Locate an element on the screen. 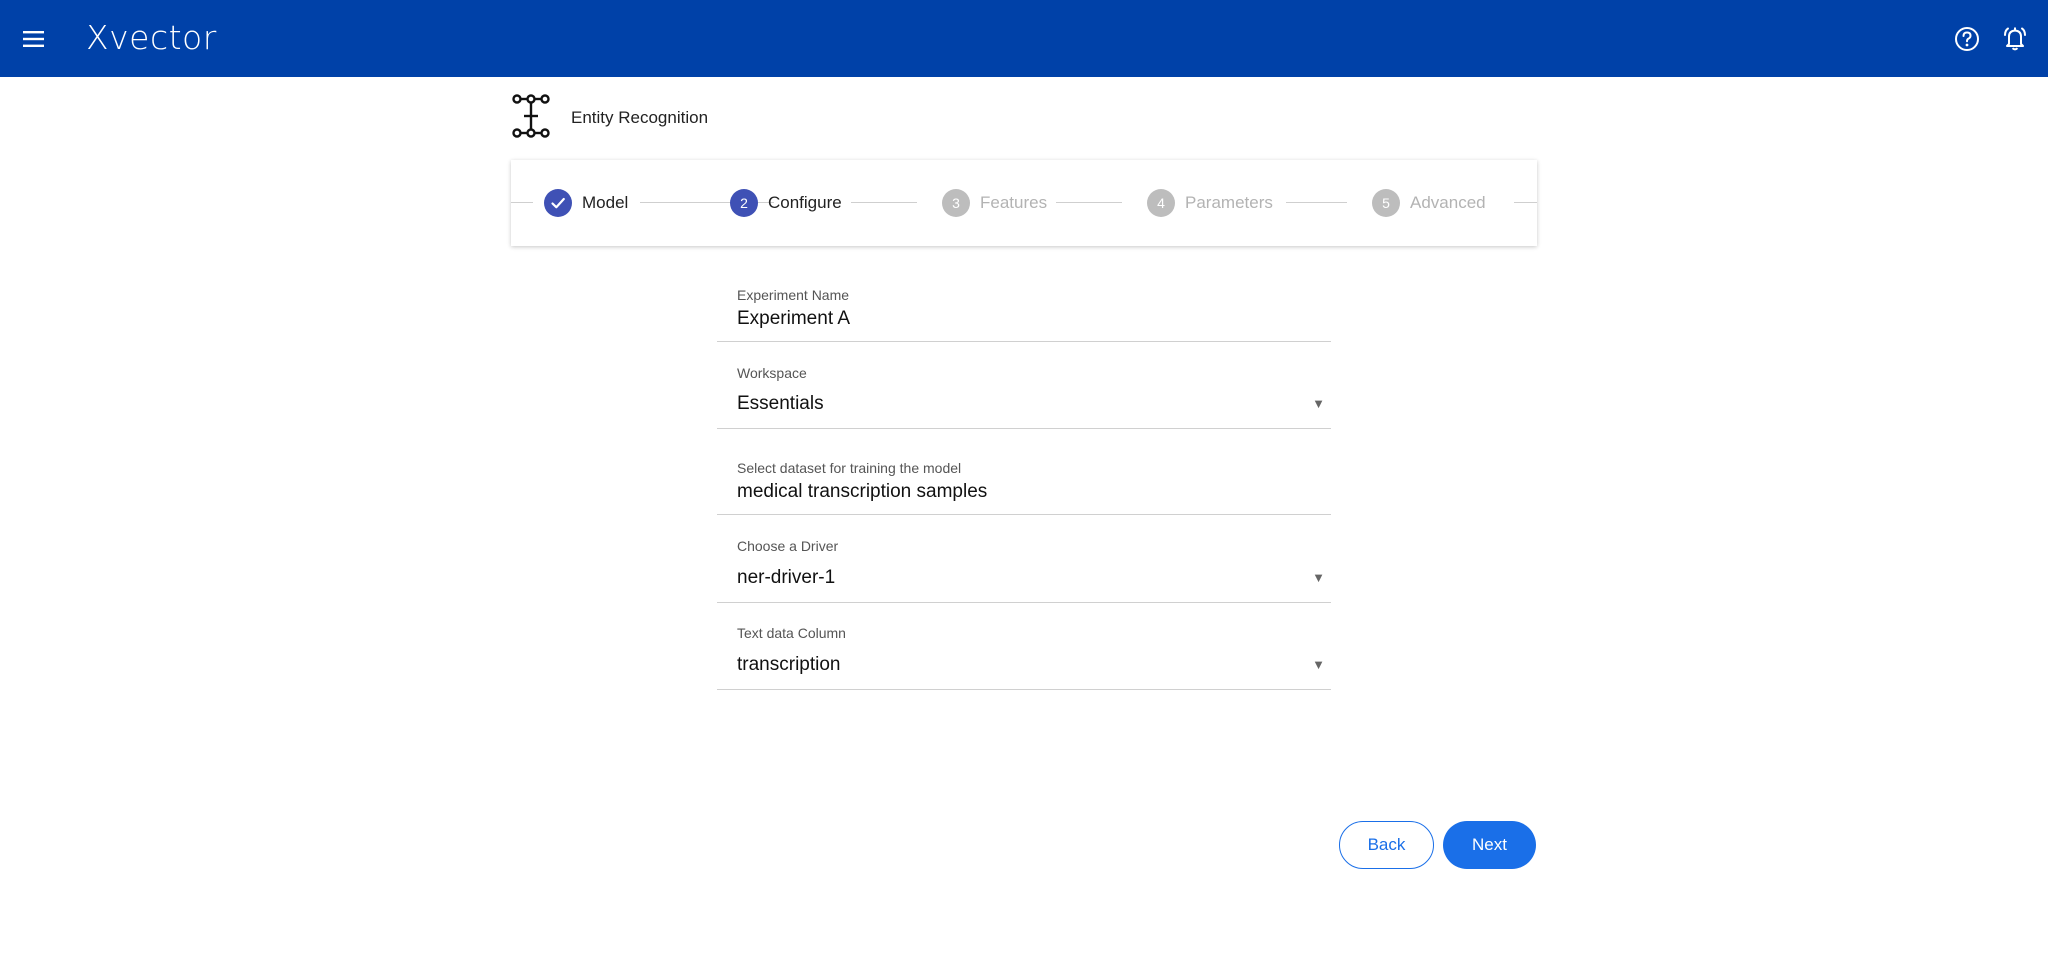  field-value: Essentials is located at coordinates (780, 403).